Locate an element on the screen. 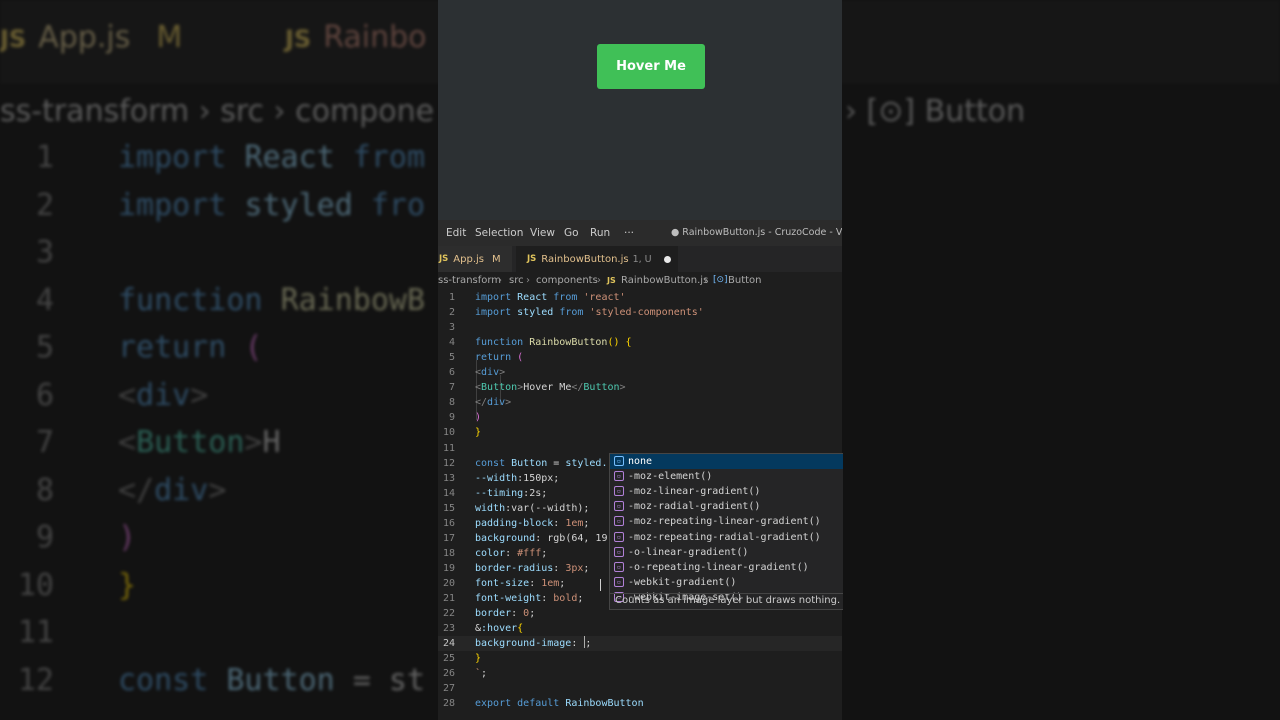 The width and height of the screenshot is (1280, 720). code-line: 9 ) is located at coordinates (640, 417).